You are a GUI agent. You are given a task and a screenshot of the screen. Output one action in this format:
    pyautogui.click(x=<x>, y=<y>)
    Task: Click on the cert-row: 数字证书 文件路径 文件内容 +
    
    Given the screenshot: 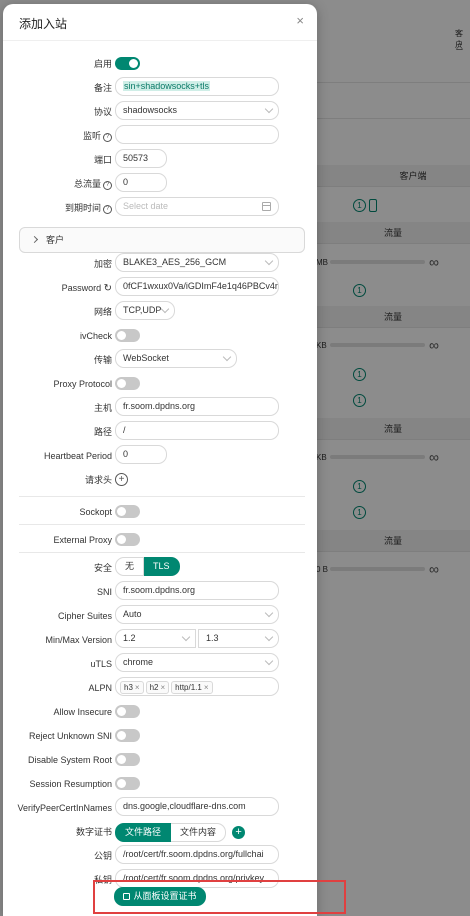 What is the action you would take?
    pyautogui.click(x=160, y=832)
    